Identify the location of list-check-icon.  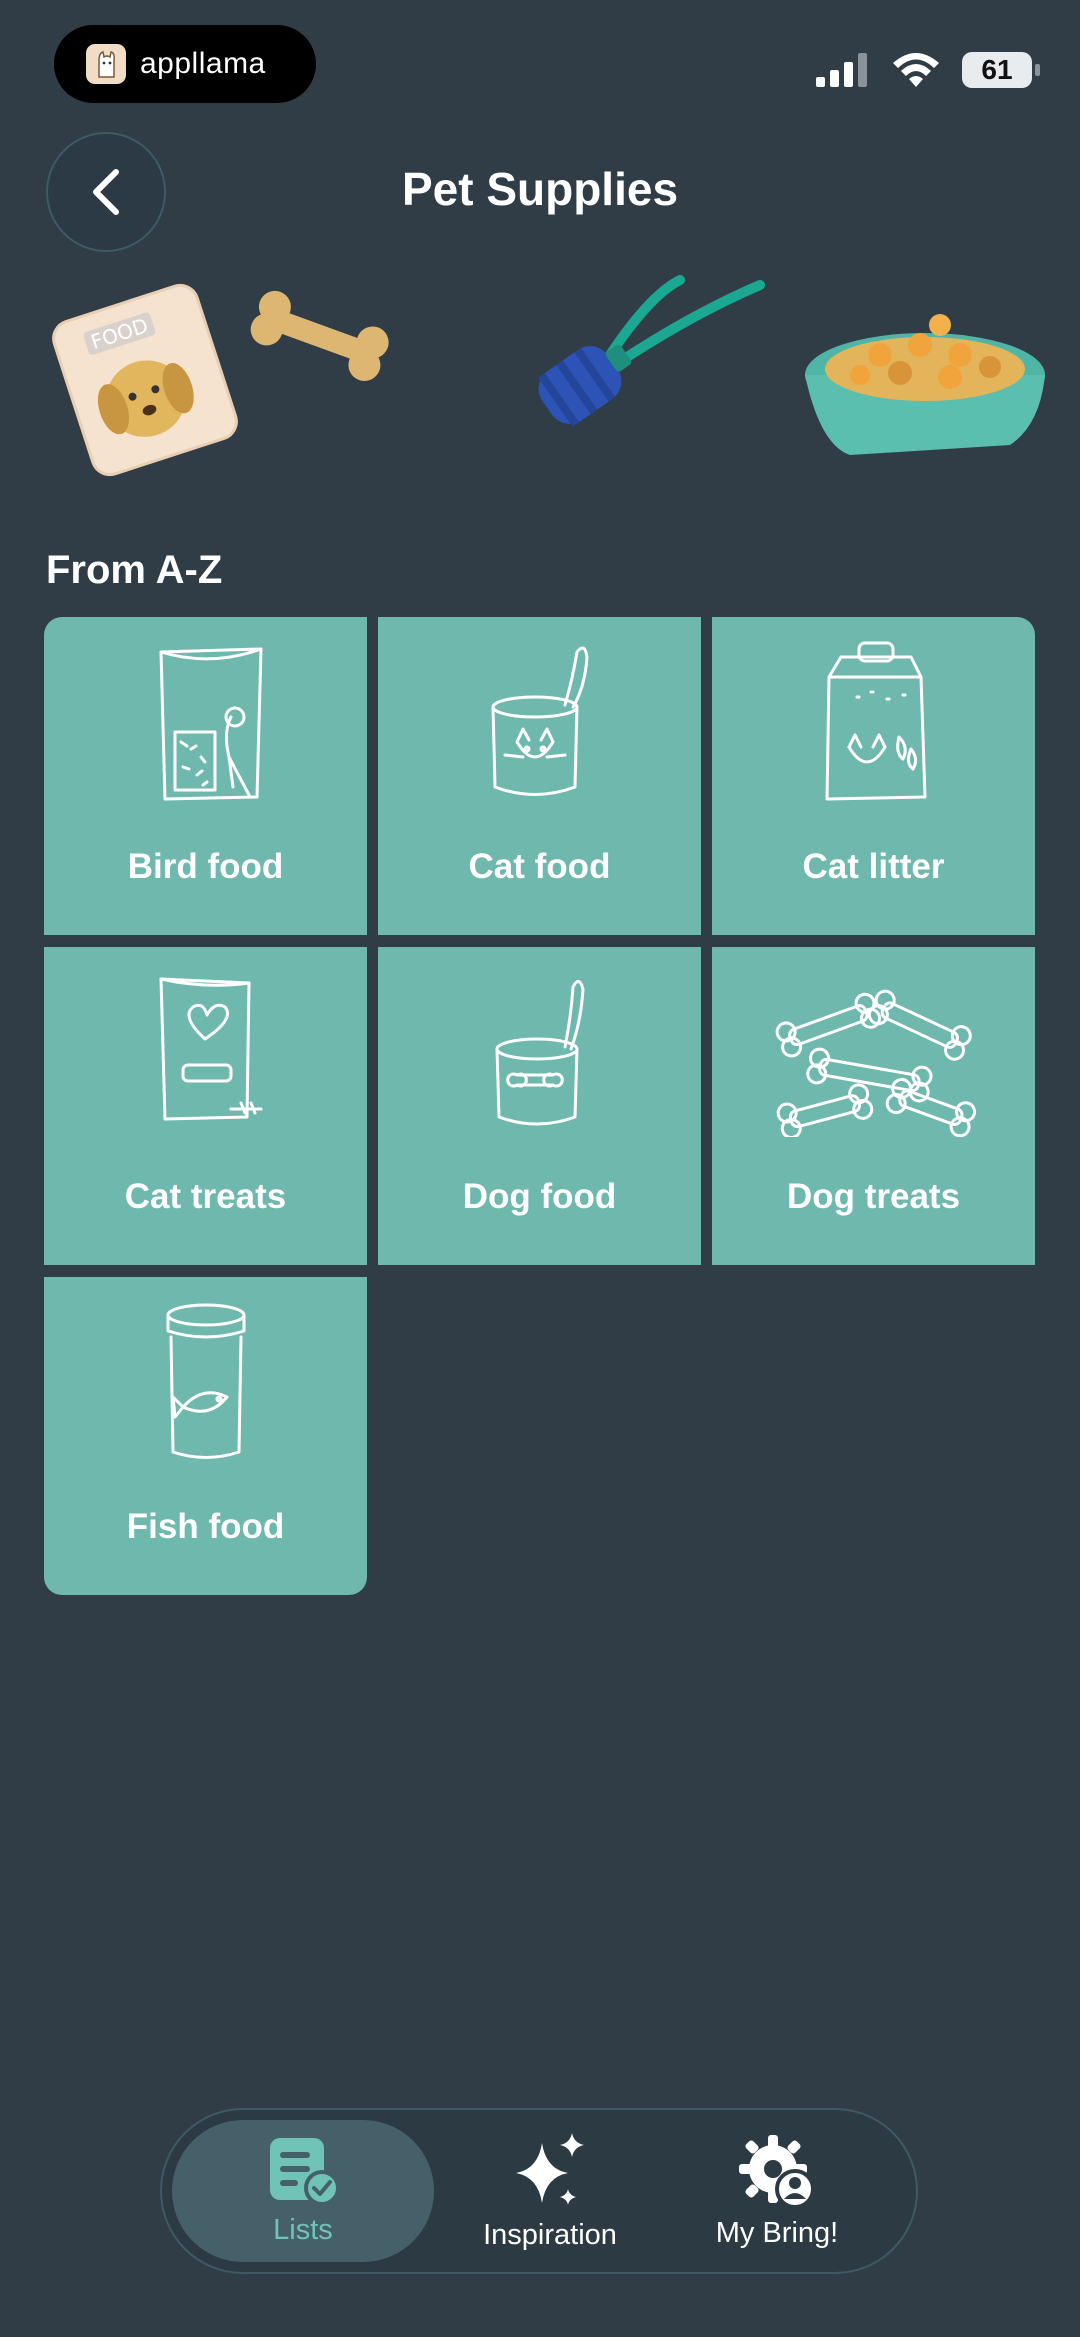
(305, 2171).